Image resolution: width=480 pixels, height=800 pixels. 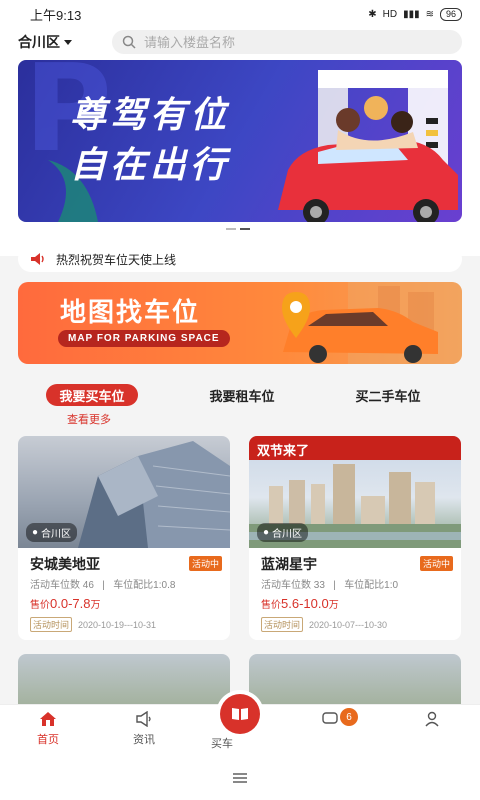 I want to click on carousel-dot-active, so click(x=245, y=229).